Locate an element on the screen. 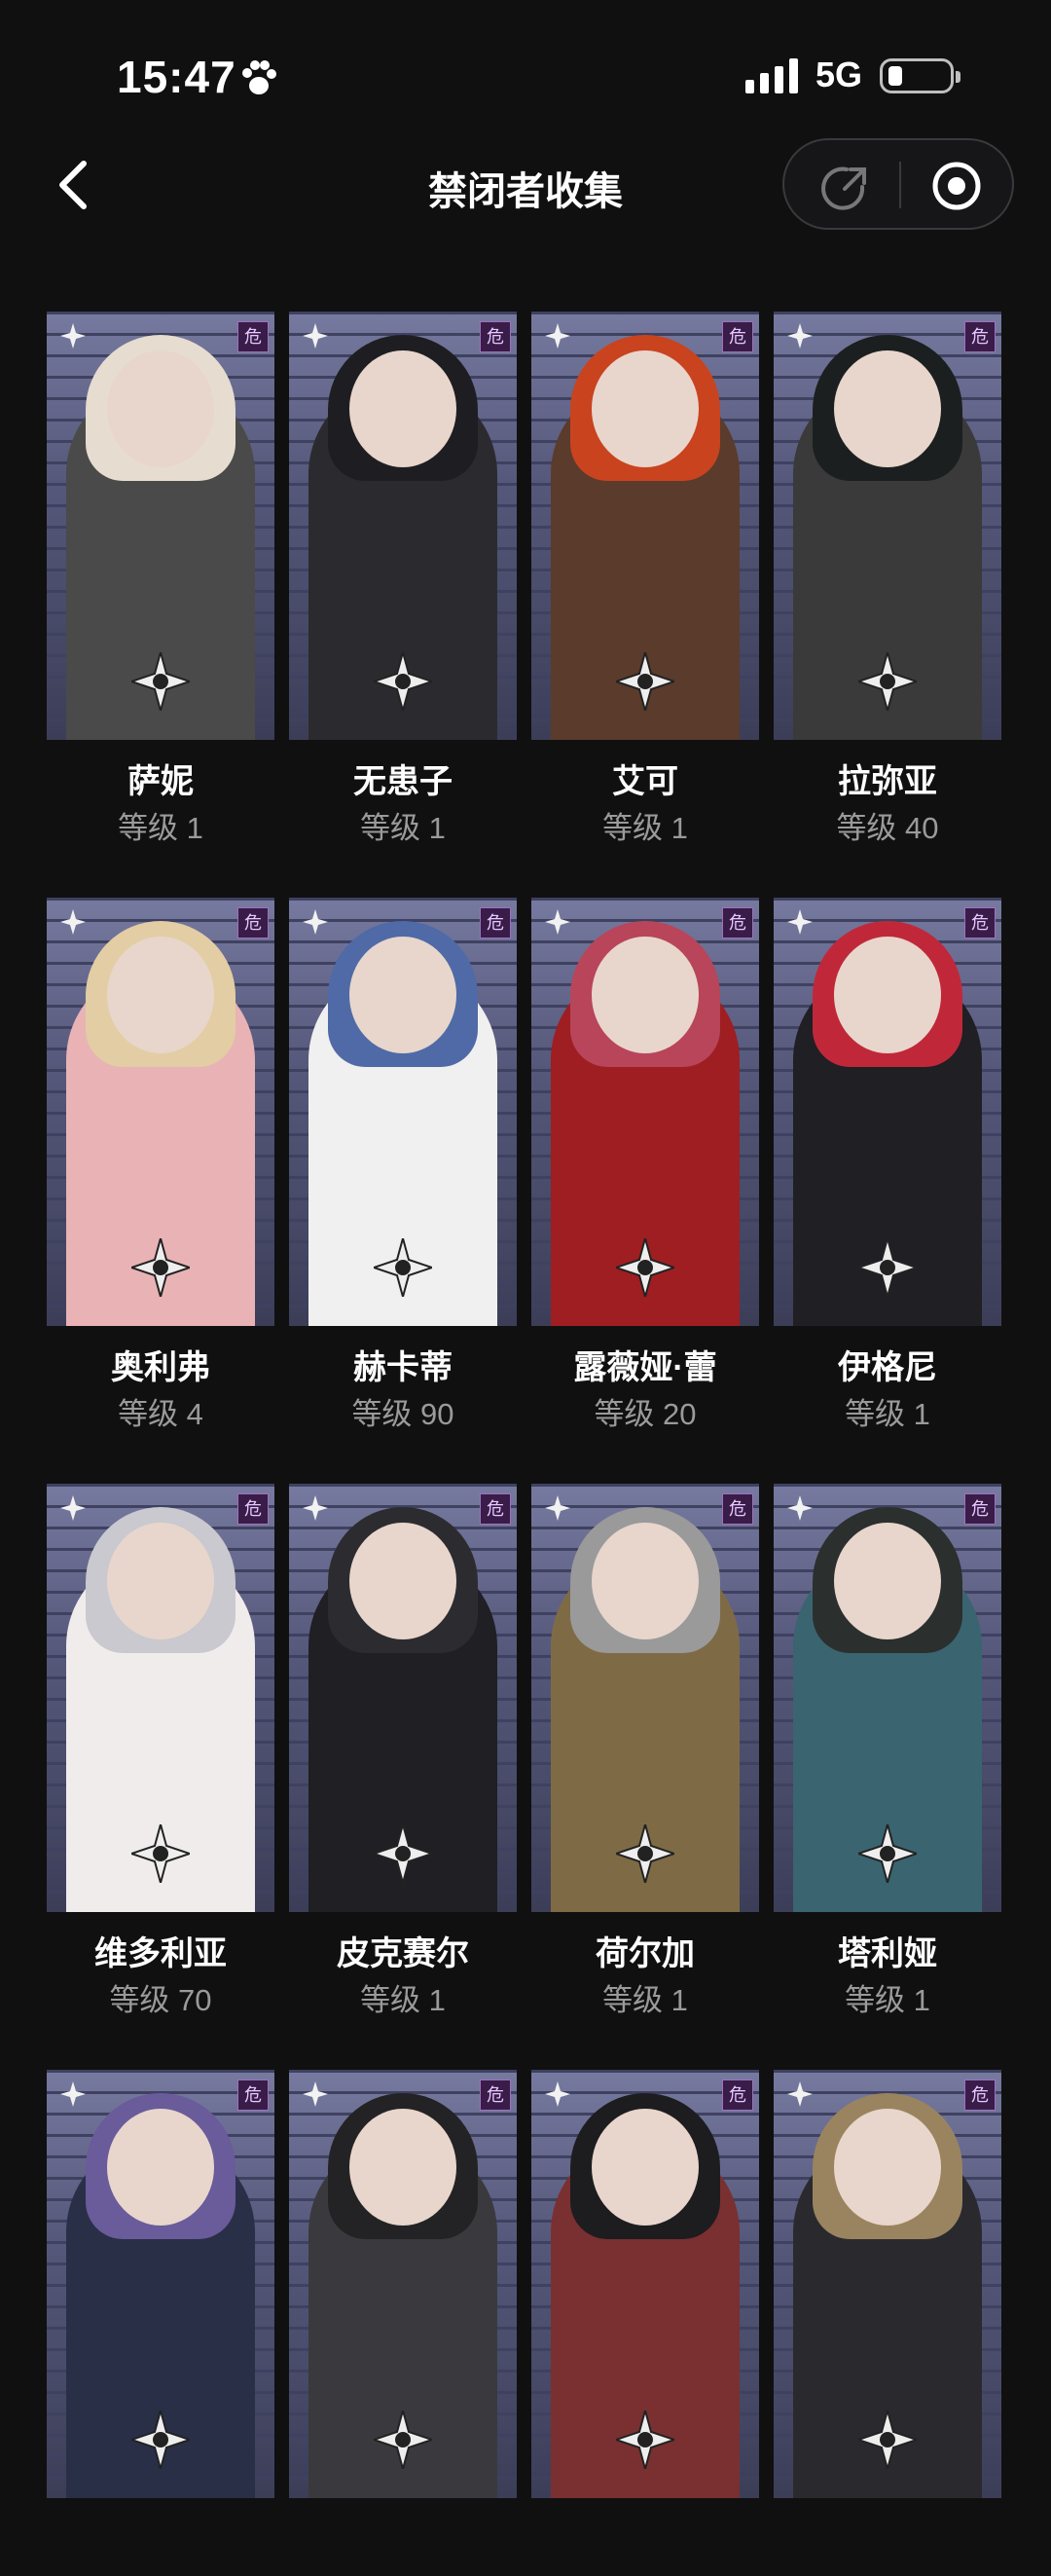 This screenshot has width=1051, height=2576. character-name: 维多利亚 is located at coordinates (160, 1953).